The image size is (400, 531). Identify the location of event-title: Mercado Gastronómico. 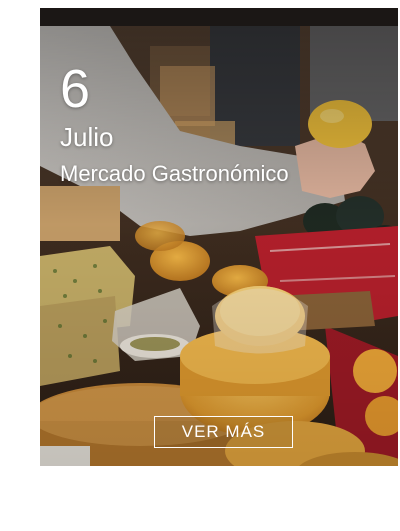
(174, 173).